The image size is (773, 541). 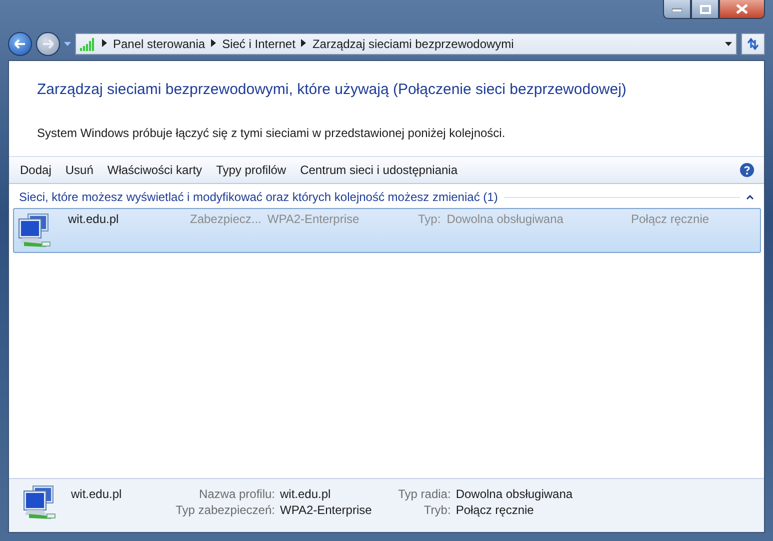 I want to click on help-icon, so click(x=747, y=170).